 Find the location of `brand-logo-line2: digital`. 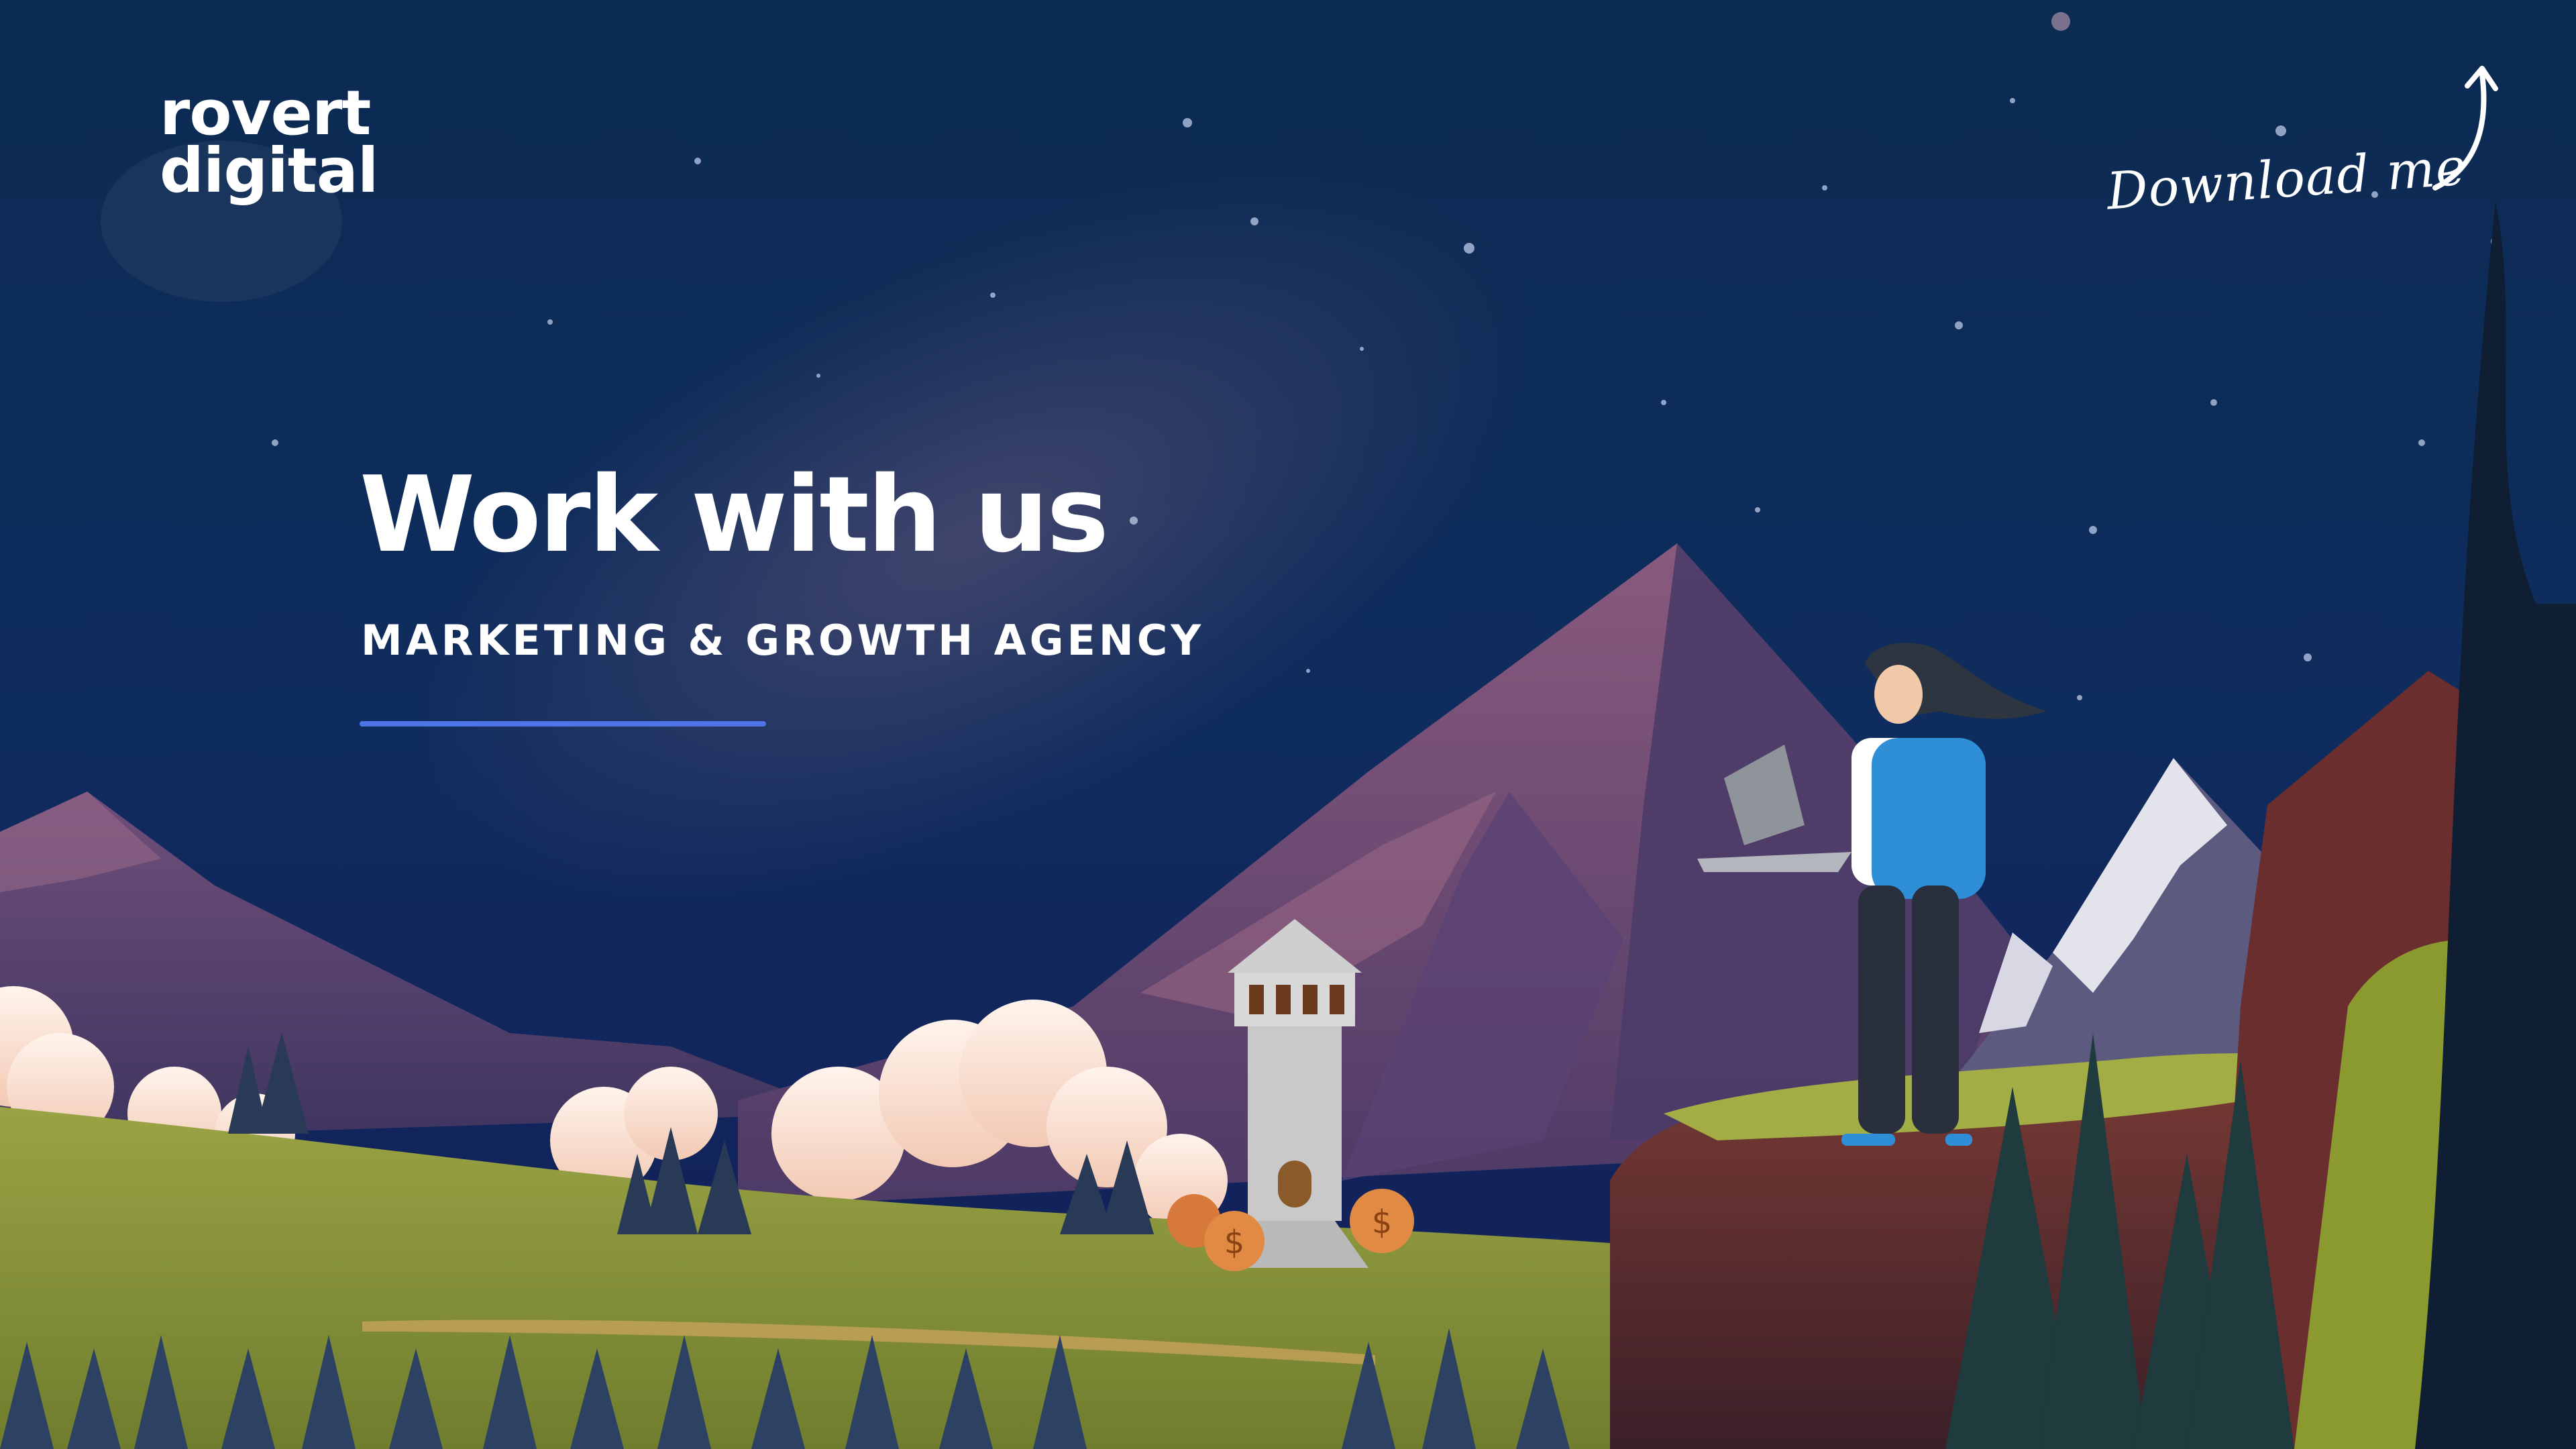

brand-logo-line2: digital is located at coordinates (269, 171).